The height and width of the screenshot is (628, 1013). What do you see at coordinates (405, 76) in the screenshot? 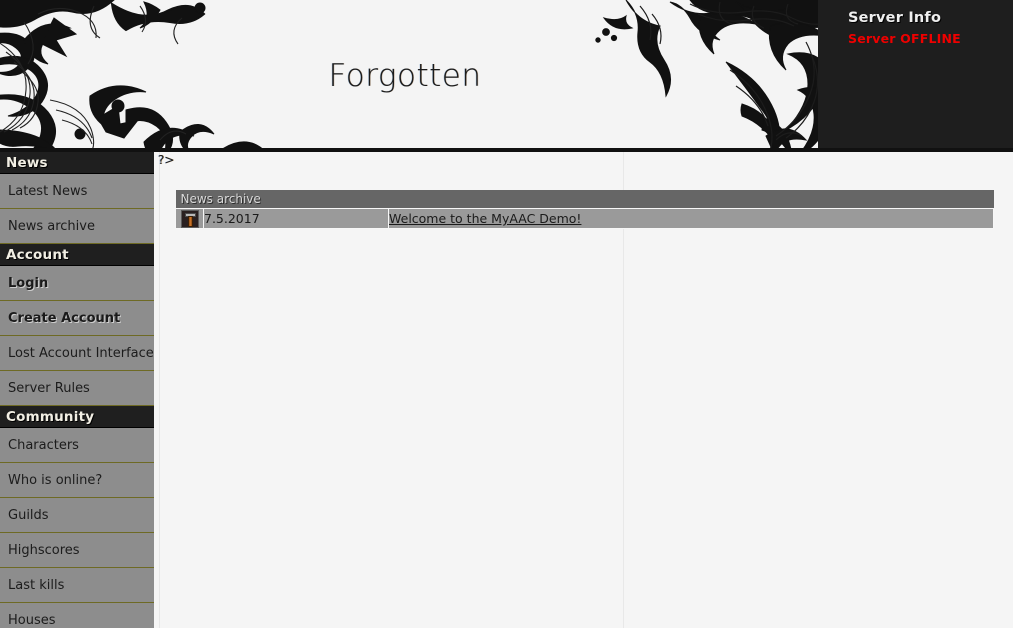
I see `site-title: Forgotten` at bounding box center [405, 76].